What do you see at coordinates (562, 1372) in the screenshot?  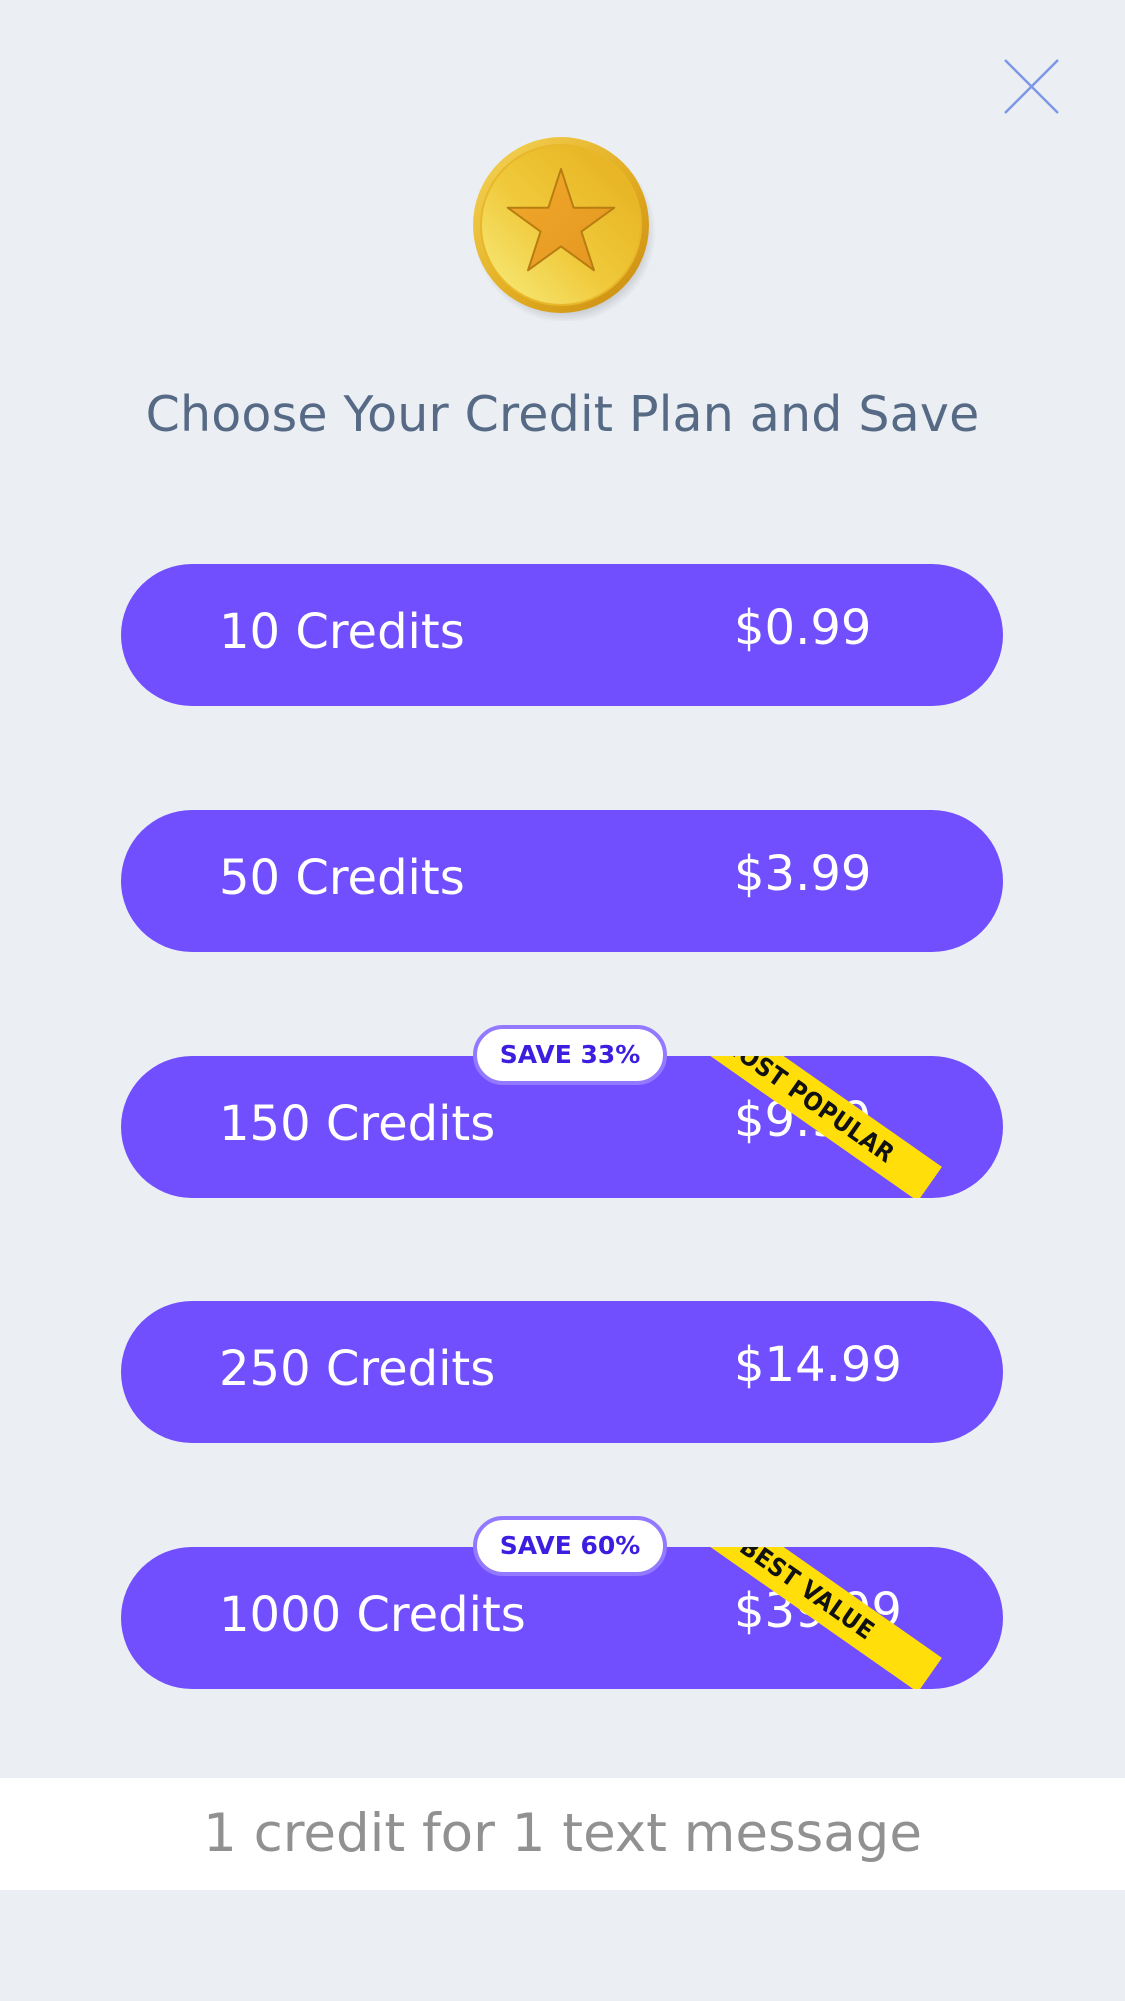 I see `plan-250-credits-button: 250 Credits $14.99` at bounding box center [562, 1372].